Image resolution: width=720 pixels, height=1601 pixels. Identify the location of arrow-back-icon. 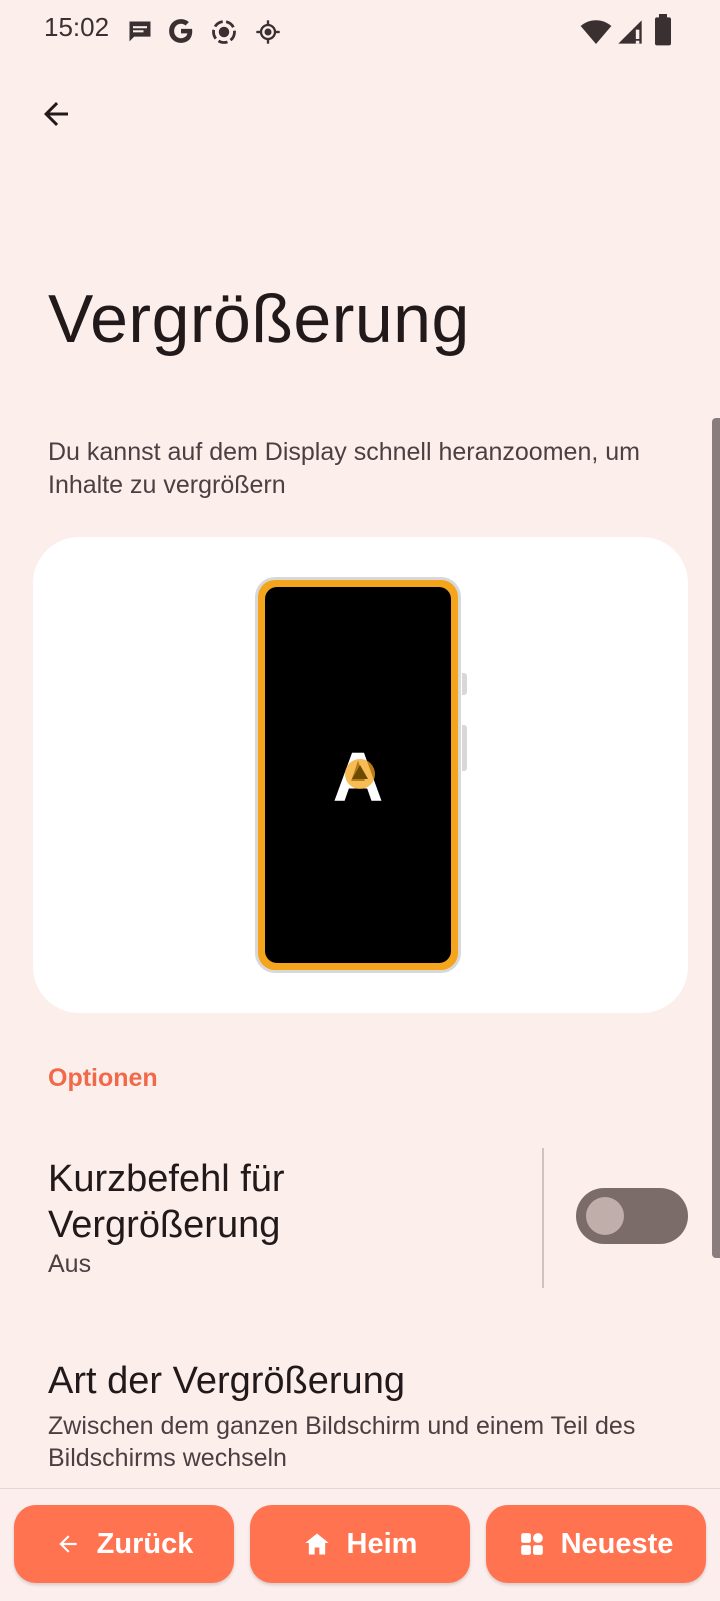
(56, 114).